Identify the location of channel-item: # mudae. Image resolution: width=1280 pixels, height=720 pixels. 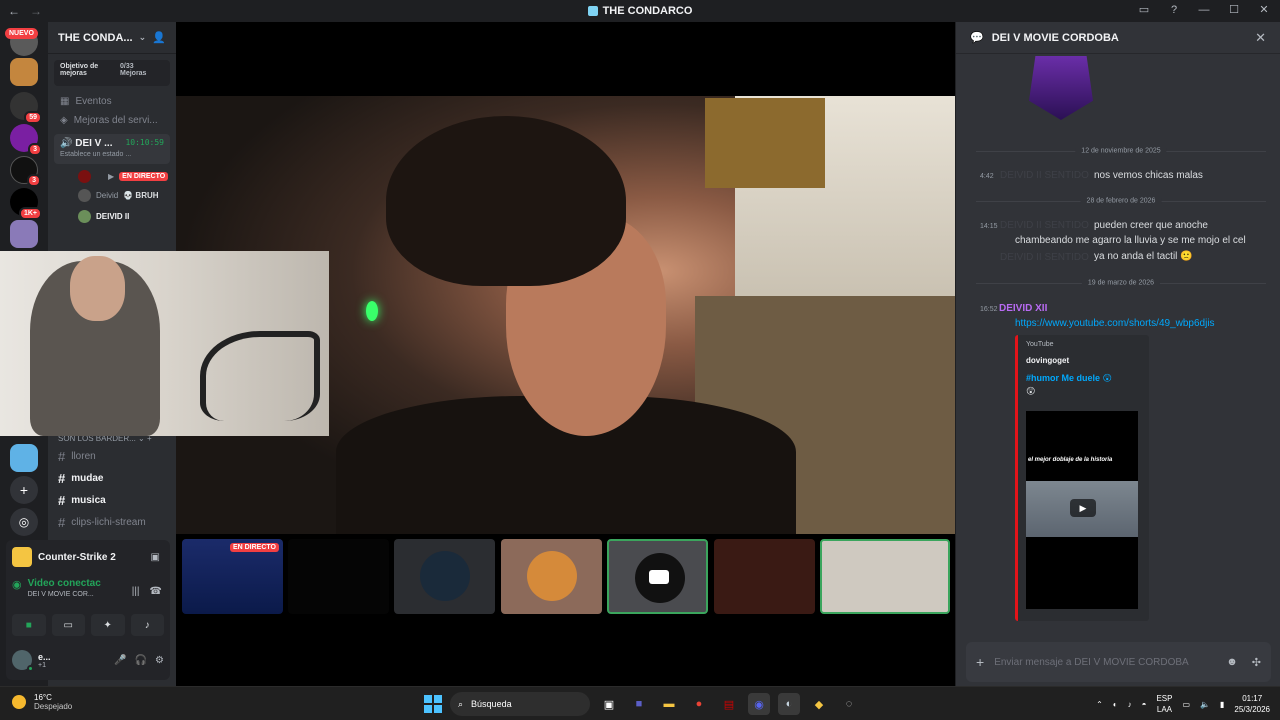
(112, 478).